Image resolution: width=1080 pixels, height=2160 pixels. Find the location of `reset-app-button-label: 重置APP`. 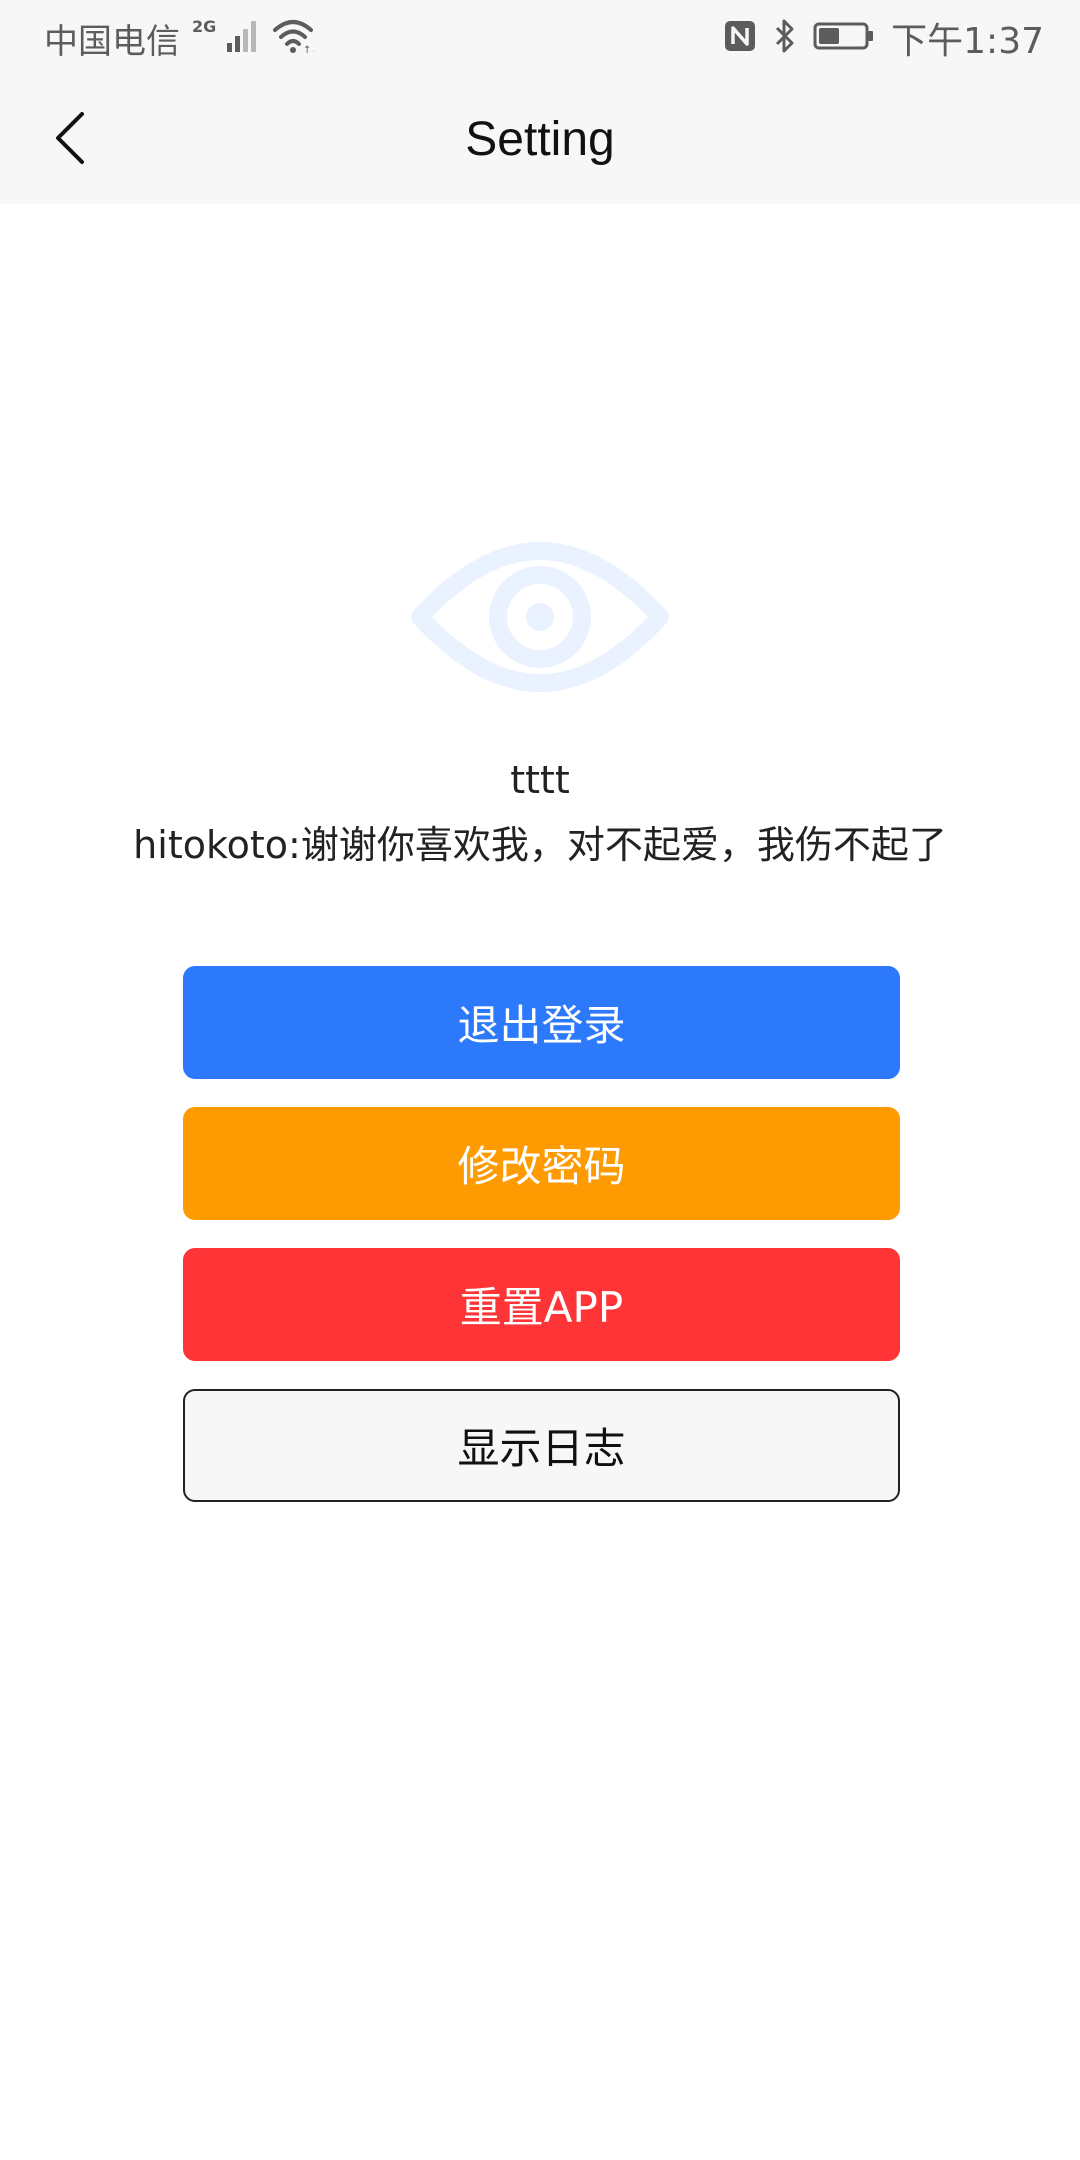

reset-app-button-label: 重置APP is located at coordinates (541, 1307).